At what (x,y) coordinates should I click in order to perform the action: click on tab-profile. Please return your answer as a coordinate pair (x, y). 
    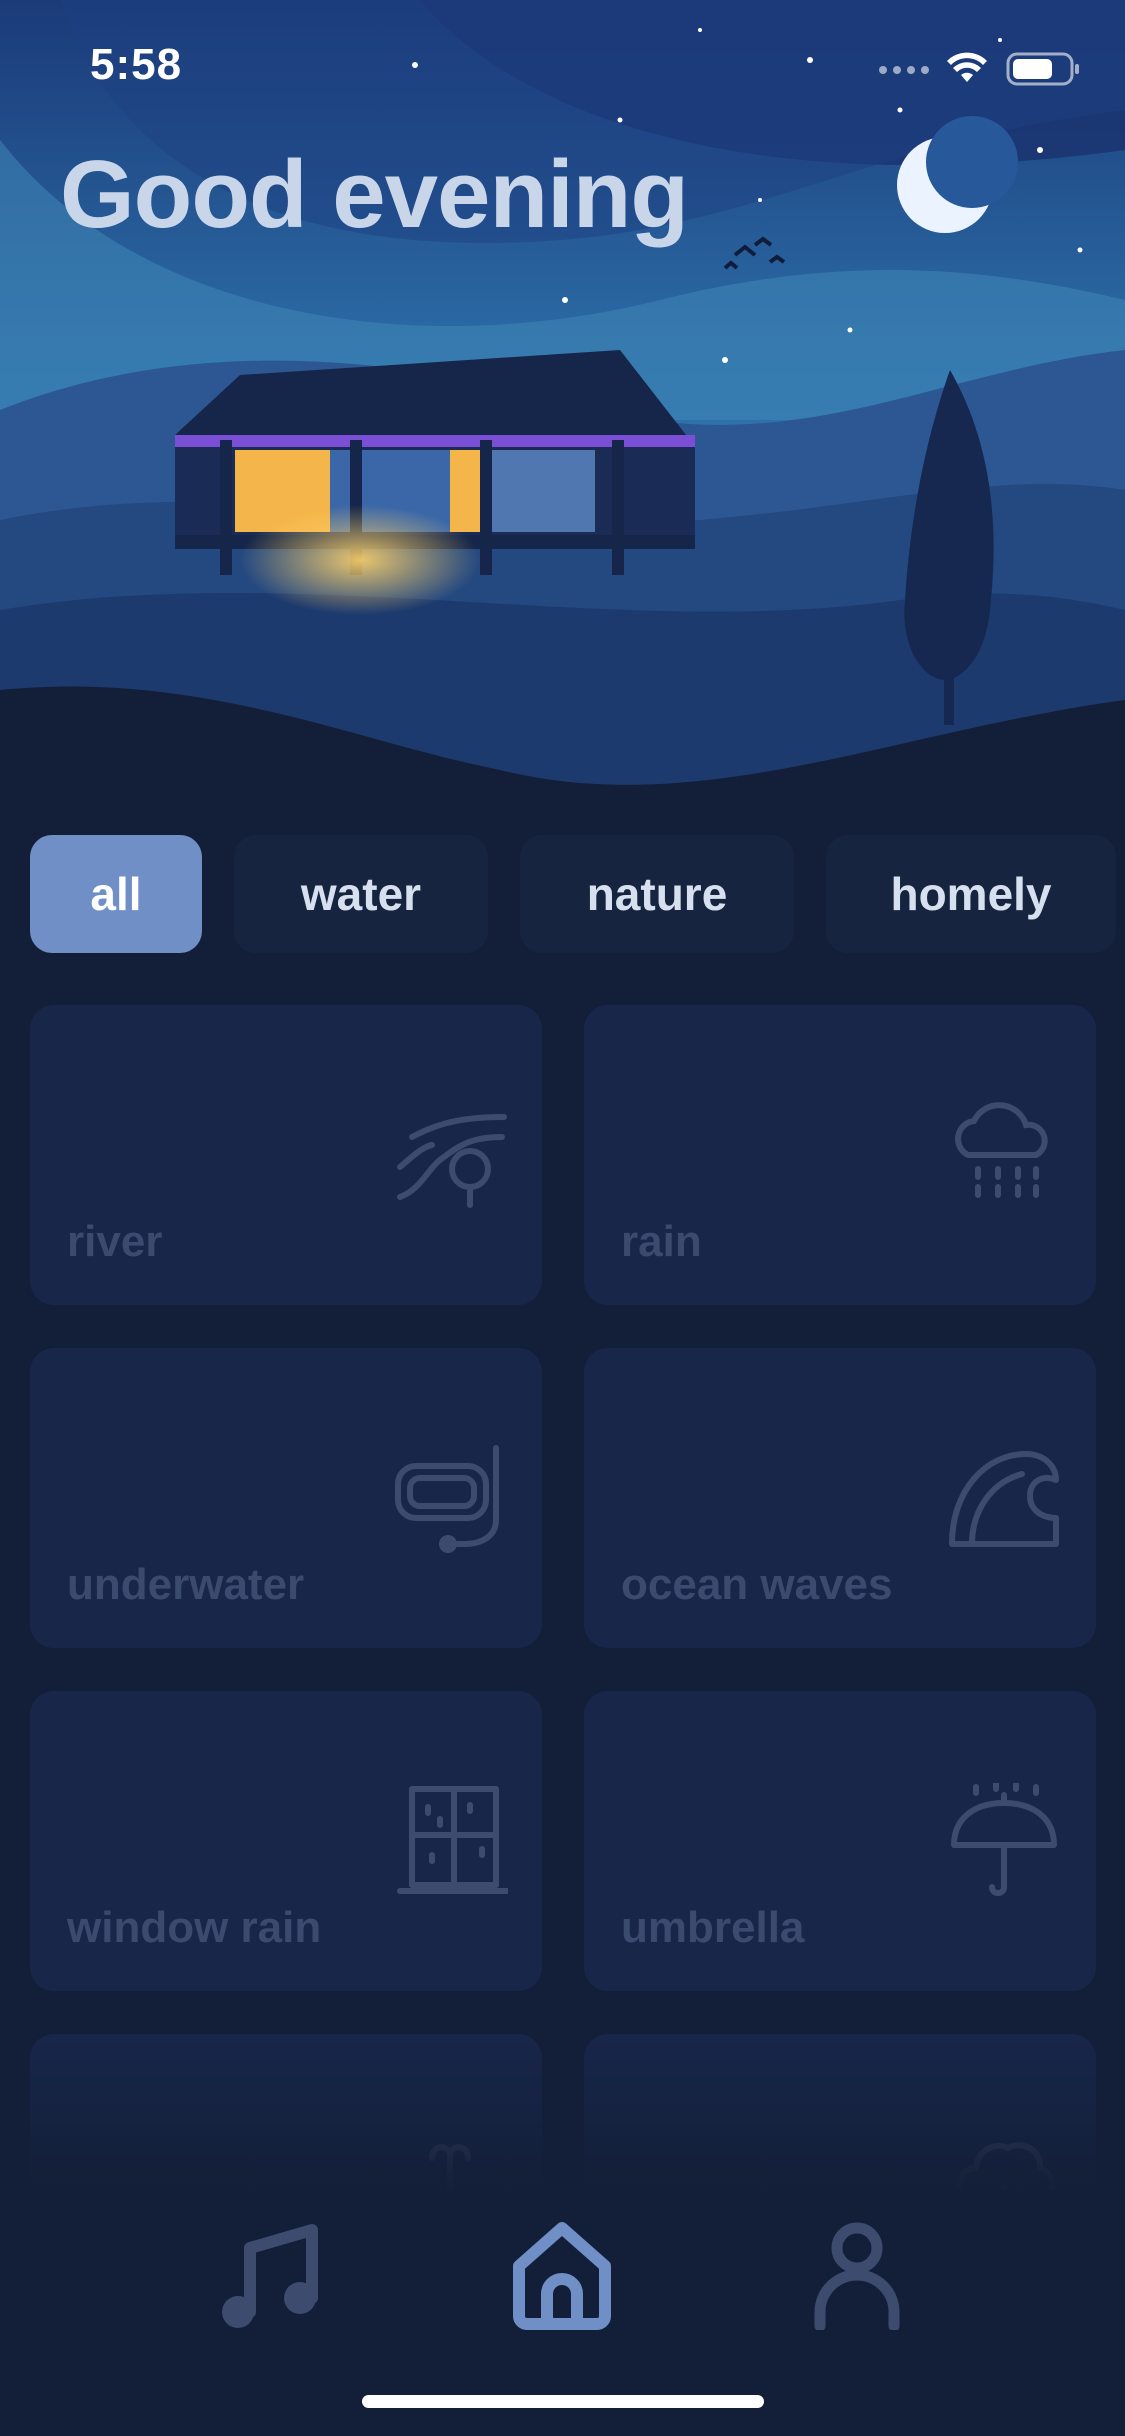
    Looking at the image, I should click on (857, 2276).